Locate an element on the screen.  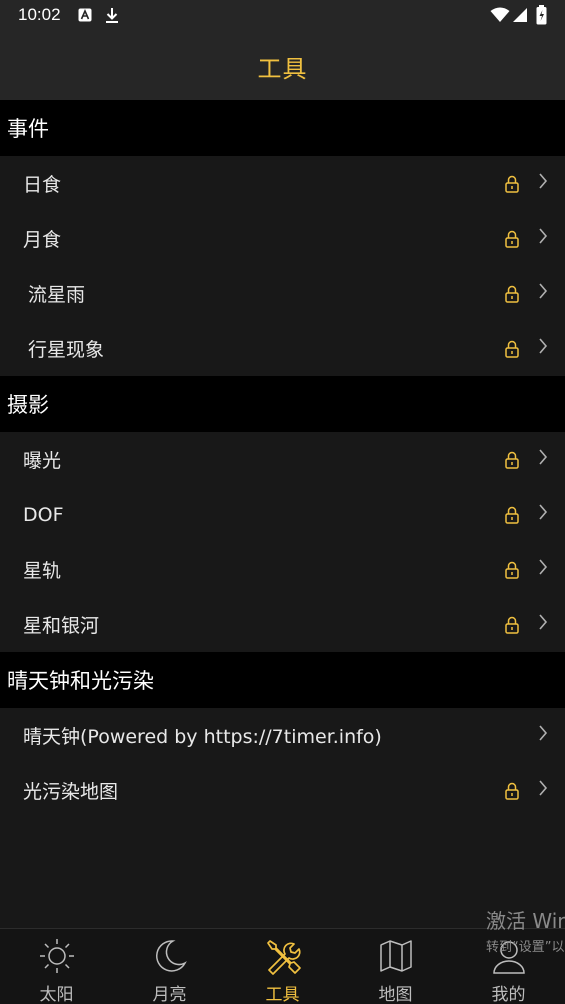
list-item-label: 日食 is located at coordinates (42, 185).